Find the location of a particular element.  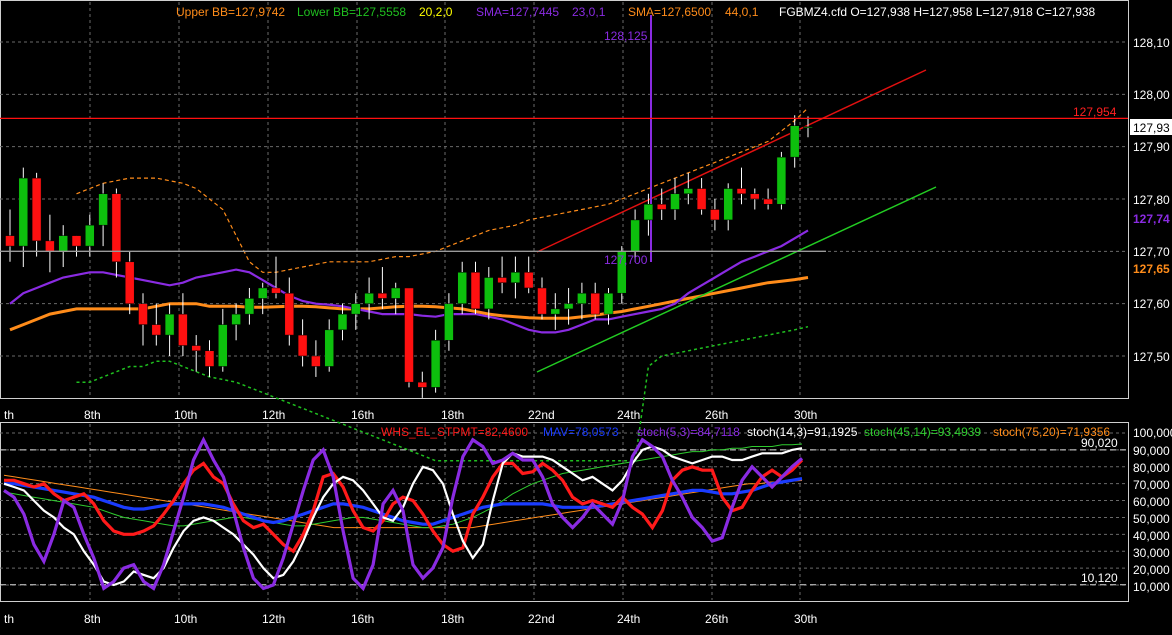

osc-axis-label: 60,000 is located at coordinates (1151, 502).